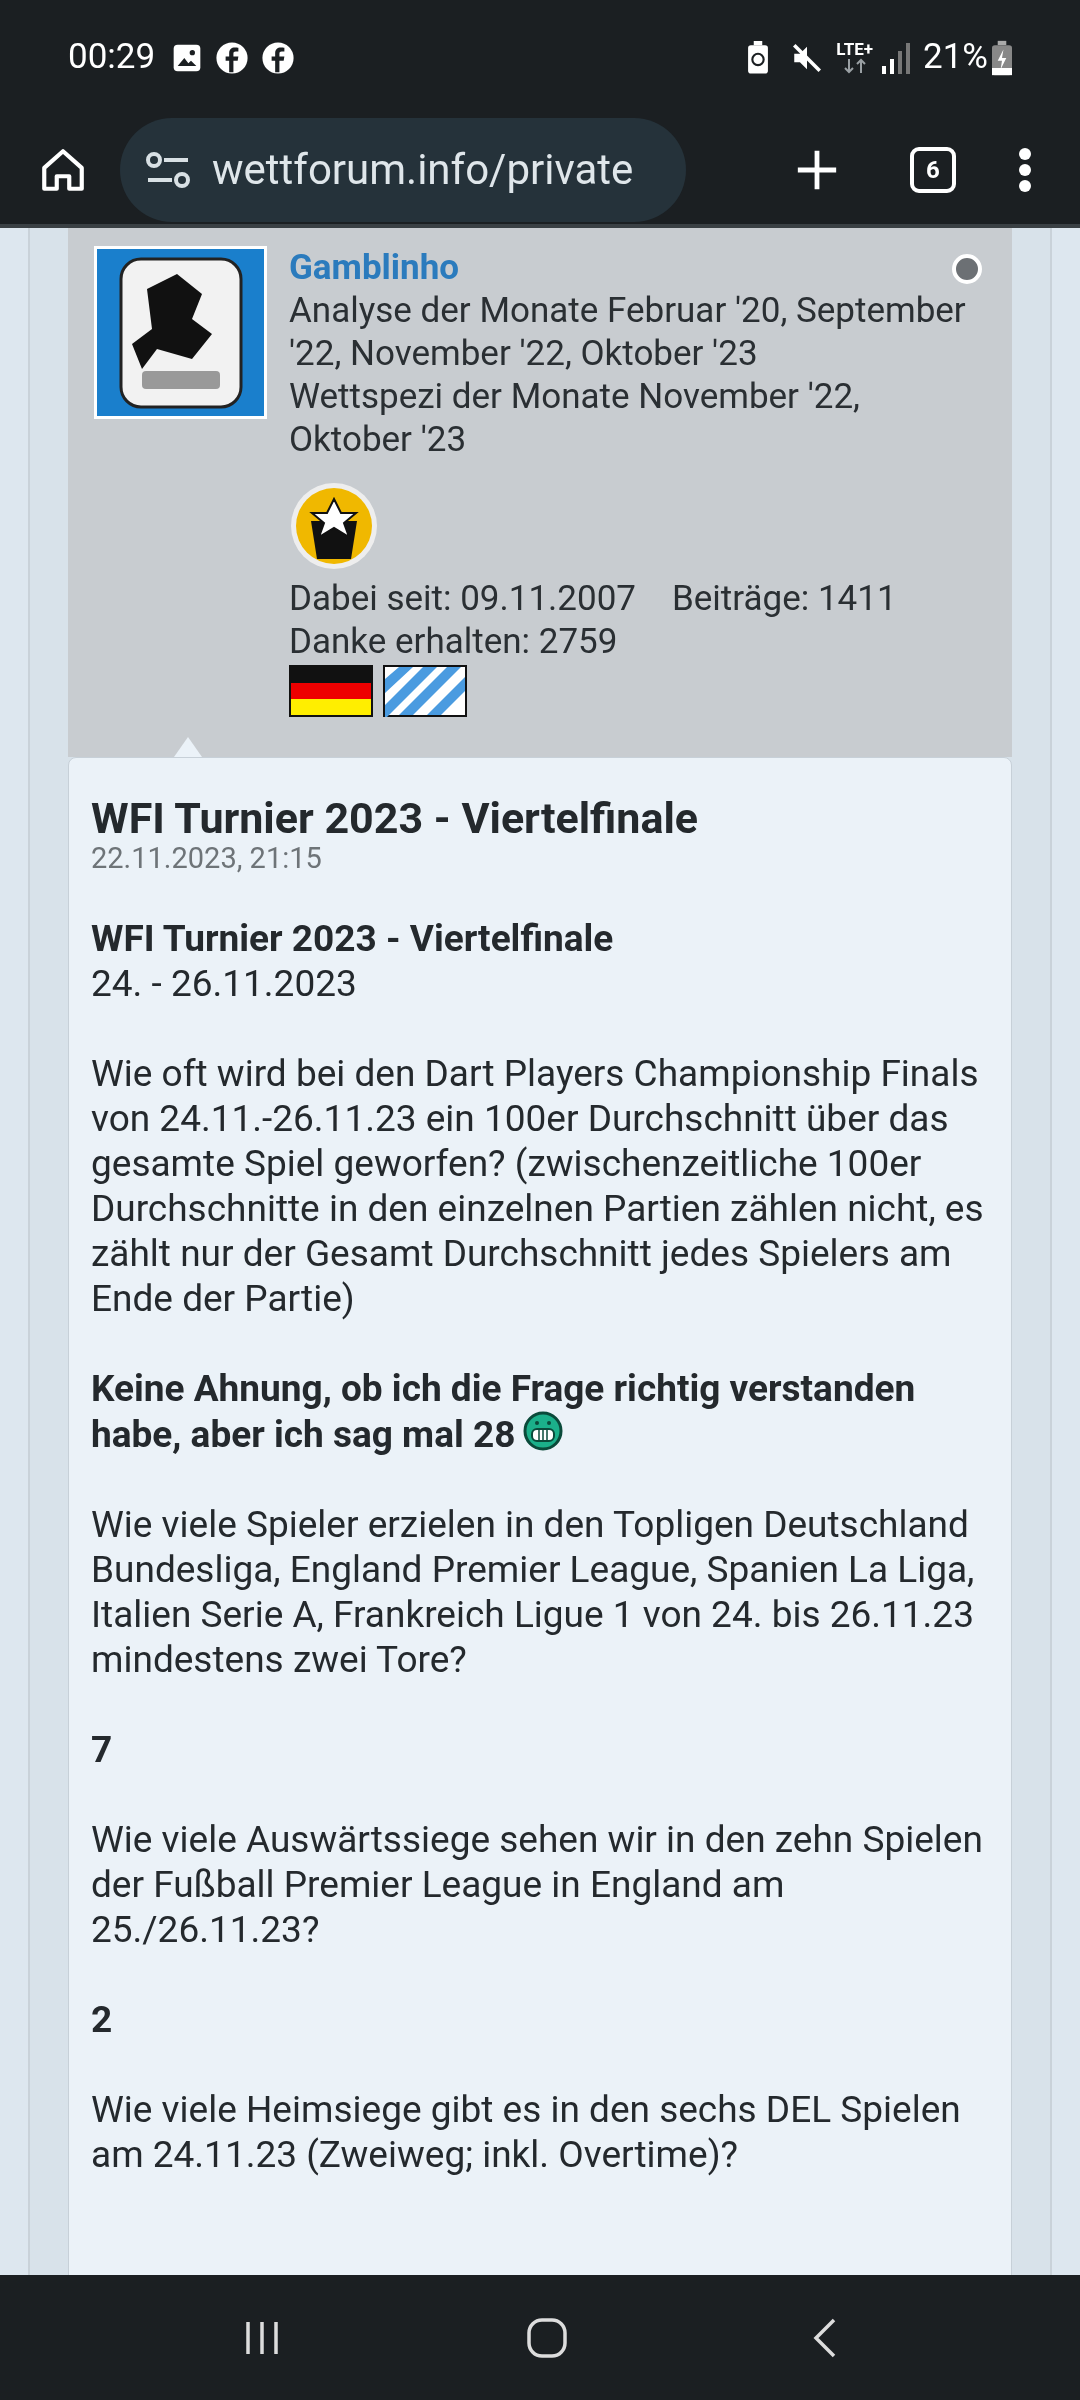 This screenshot has height=2400, width=1080. What do you see at coordinates (575, 418) in the screenshot?
I see `user-title: Wettspezi der Monate November '22, Oktober '23` at bounding box center [575, 418].